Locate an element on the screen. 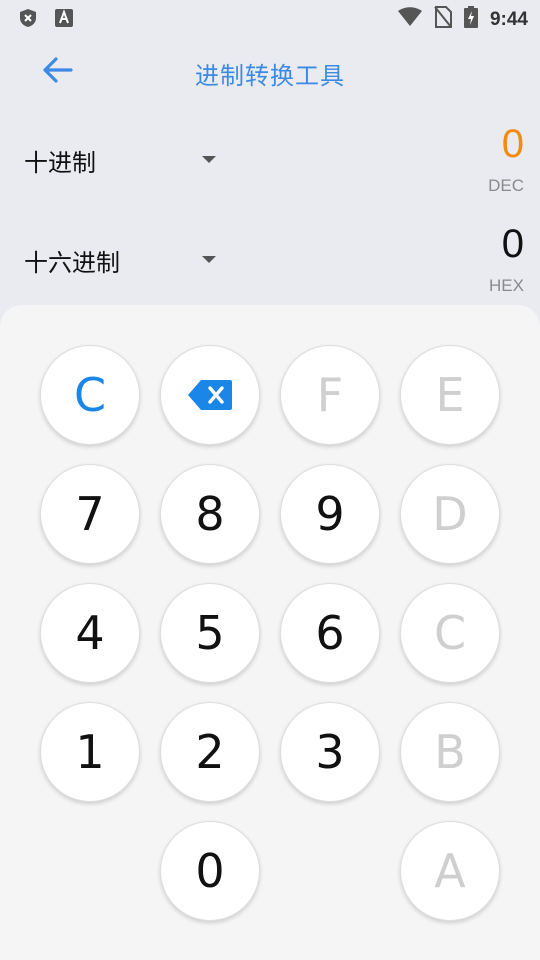 The width and height of the screenshot is (540, 960). wifi-icon is located at coordinates (409, 19).